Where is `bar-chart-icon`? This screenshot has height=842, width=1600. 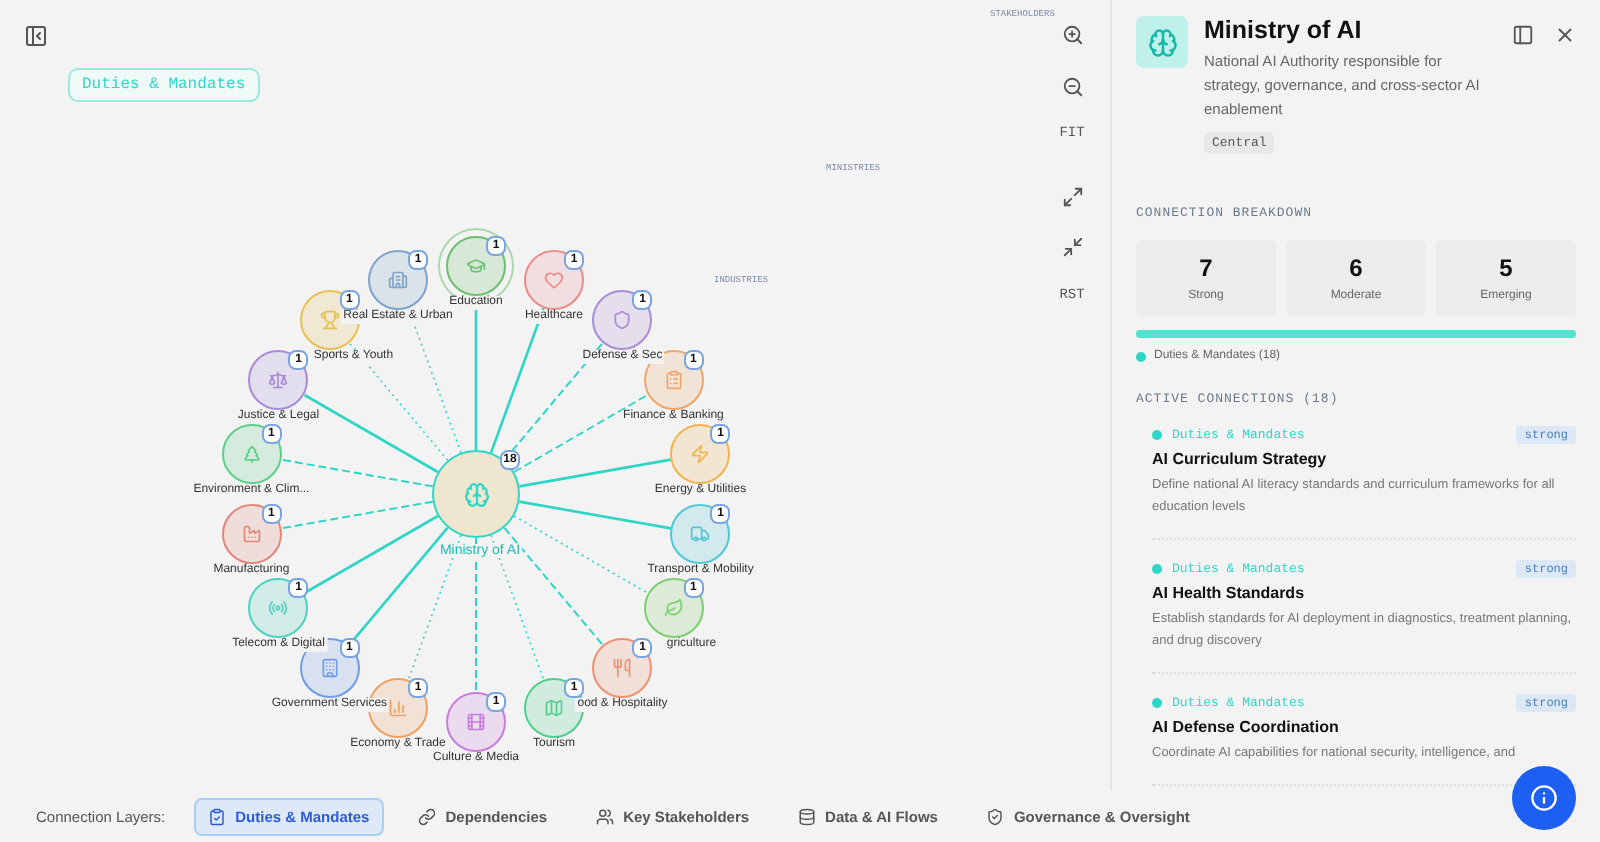
bar-chart-icon is located at coordinates (398, 708).